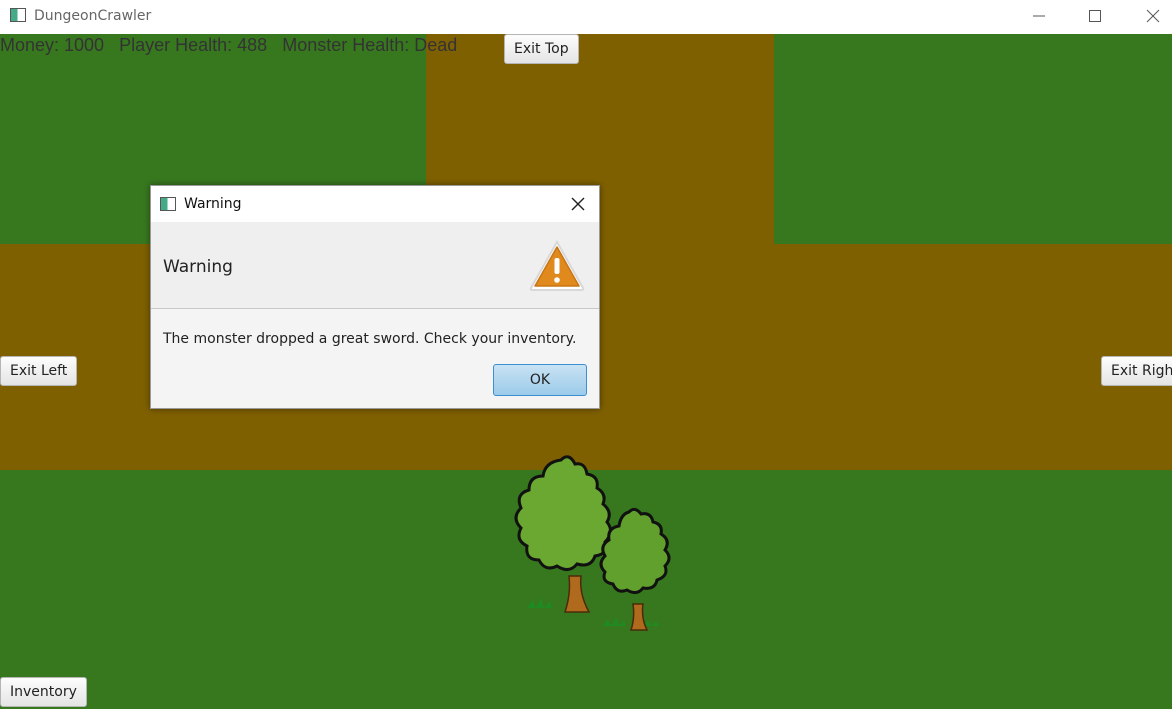 This screenshot has height=709, width=1172. What do you see at coordinates (39, 371) in the screenshot?
I see `exit-left-button: Exit Left` at bounding box center [39, 371].